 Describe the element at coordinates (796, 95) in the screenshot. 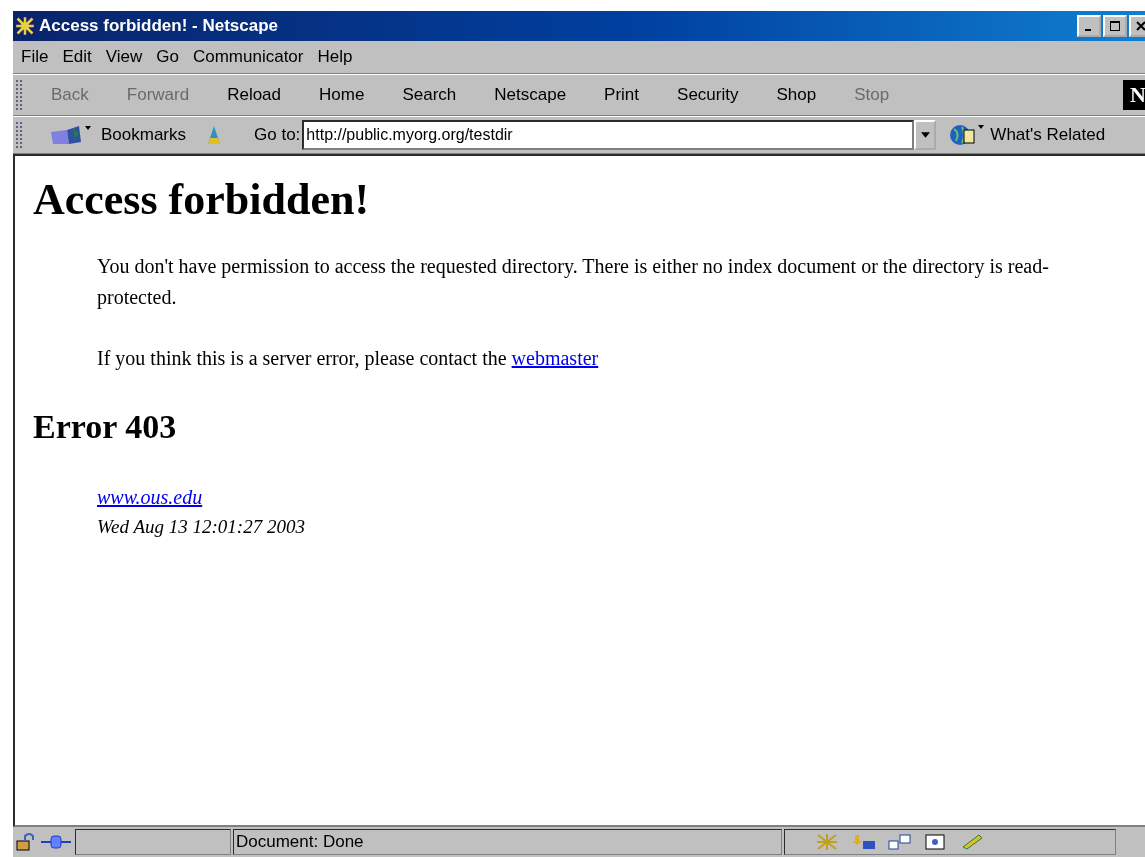

I see `toolbar-button: Shop` at that location.